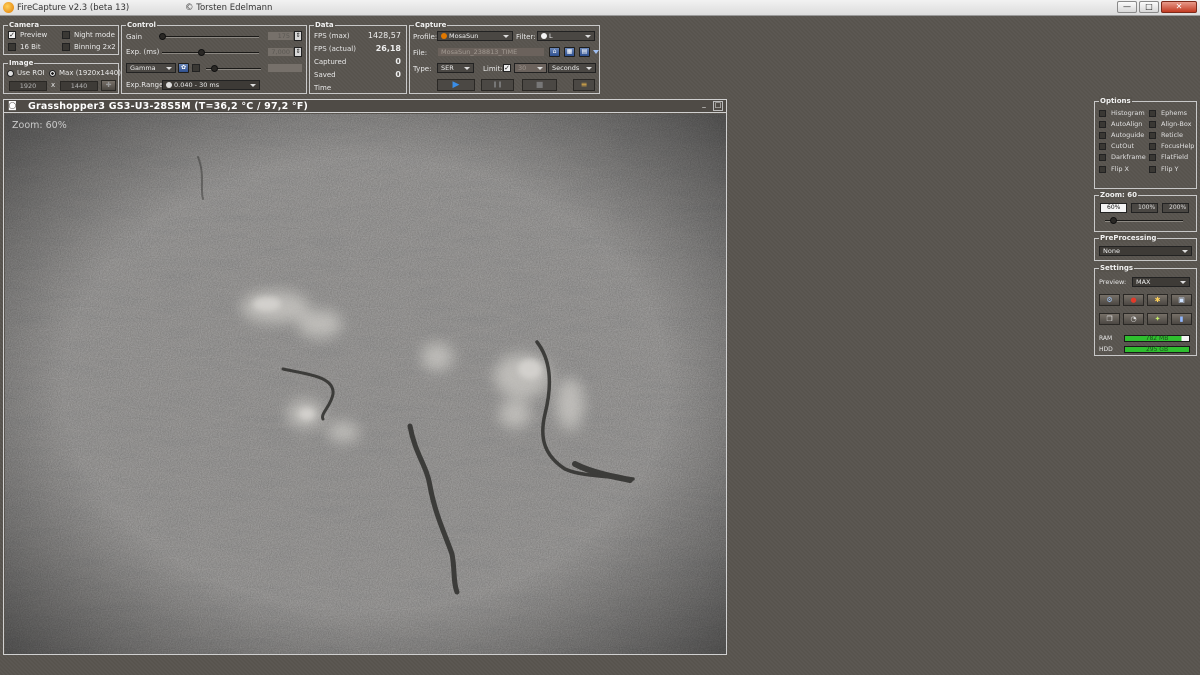  What do you see at coordinates (12, 47) in the screenshot?
I see `16bit-checkbox` at bounding box center [12, 47].